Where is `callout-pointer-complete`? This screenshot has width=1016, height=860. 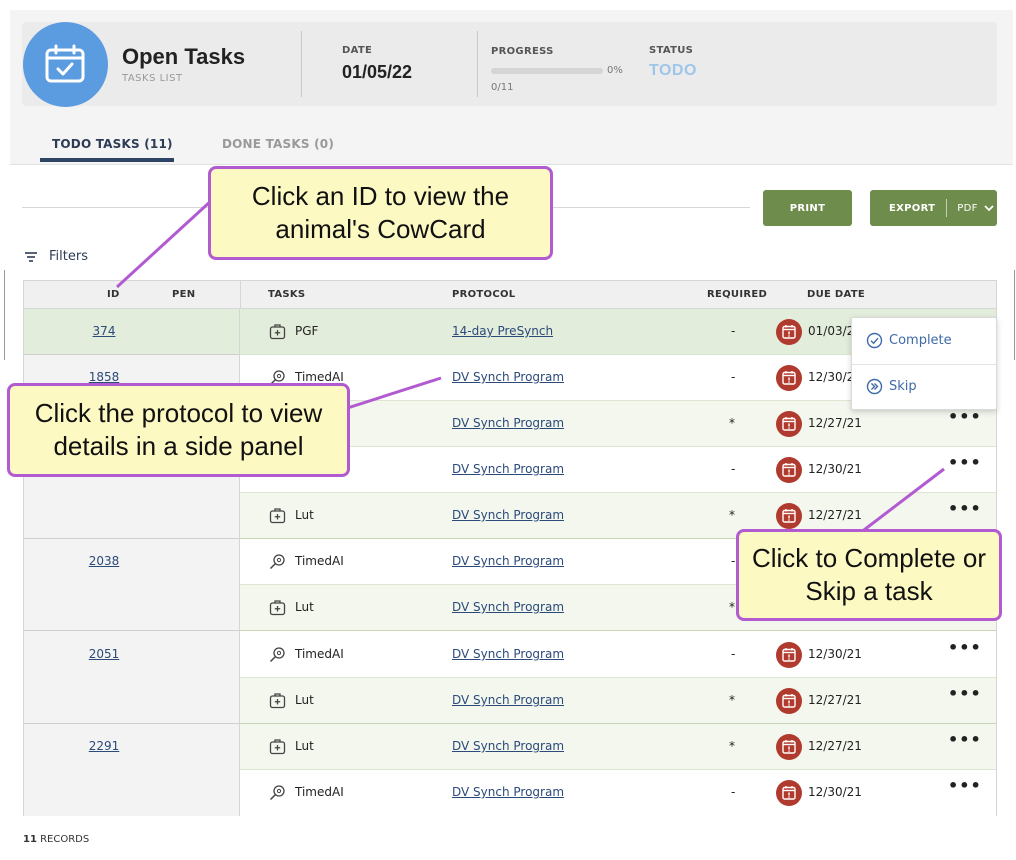 callout-pointer-complete is located at coordinates (902, 501).